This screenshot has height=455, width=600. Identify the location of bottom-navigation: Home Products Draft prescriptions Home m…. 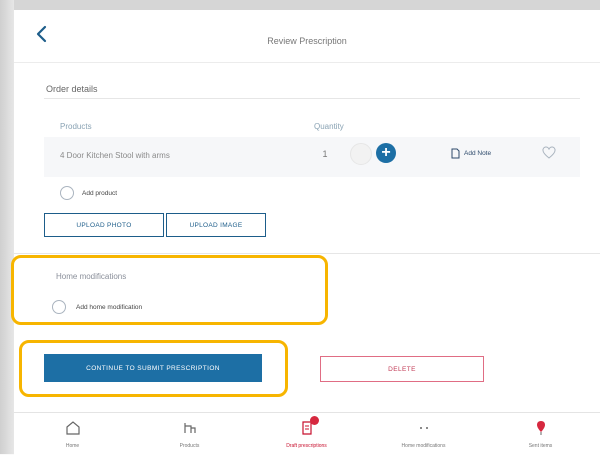
(307, 433).